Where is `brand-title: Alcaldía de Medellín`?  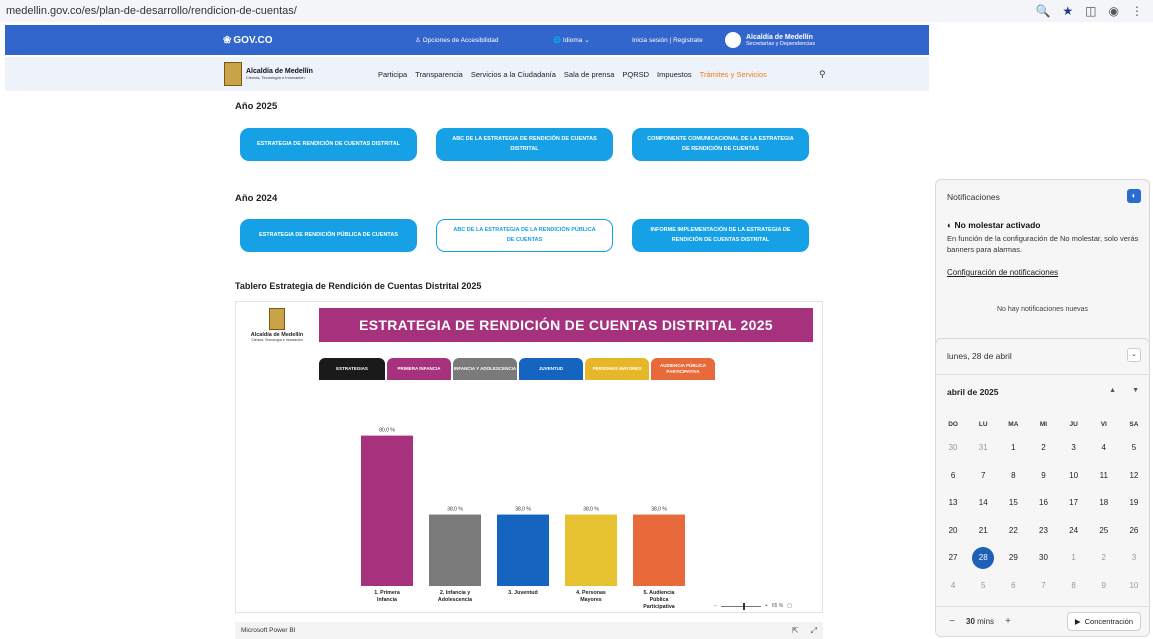 brand-title: Alcaldía de Medellín is located at coordinates (279, 71).